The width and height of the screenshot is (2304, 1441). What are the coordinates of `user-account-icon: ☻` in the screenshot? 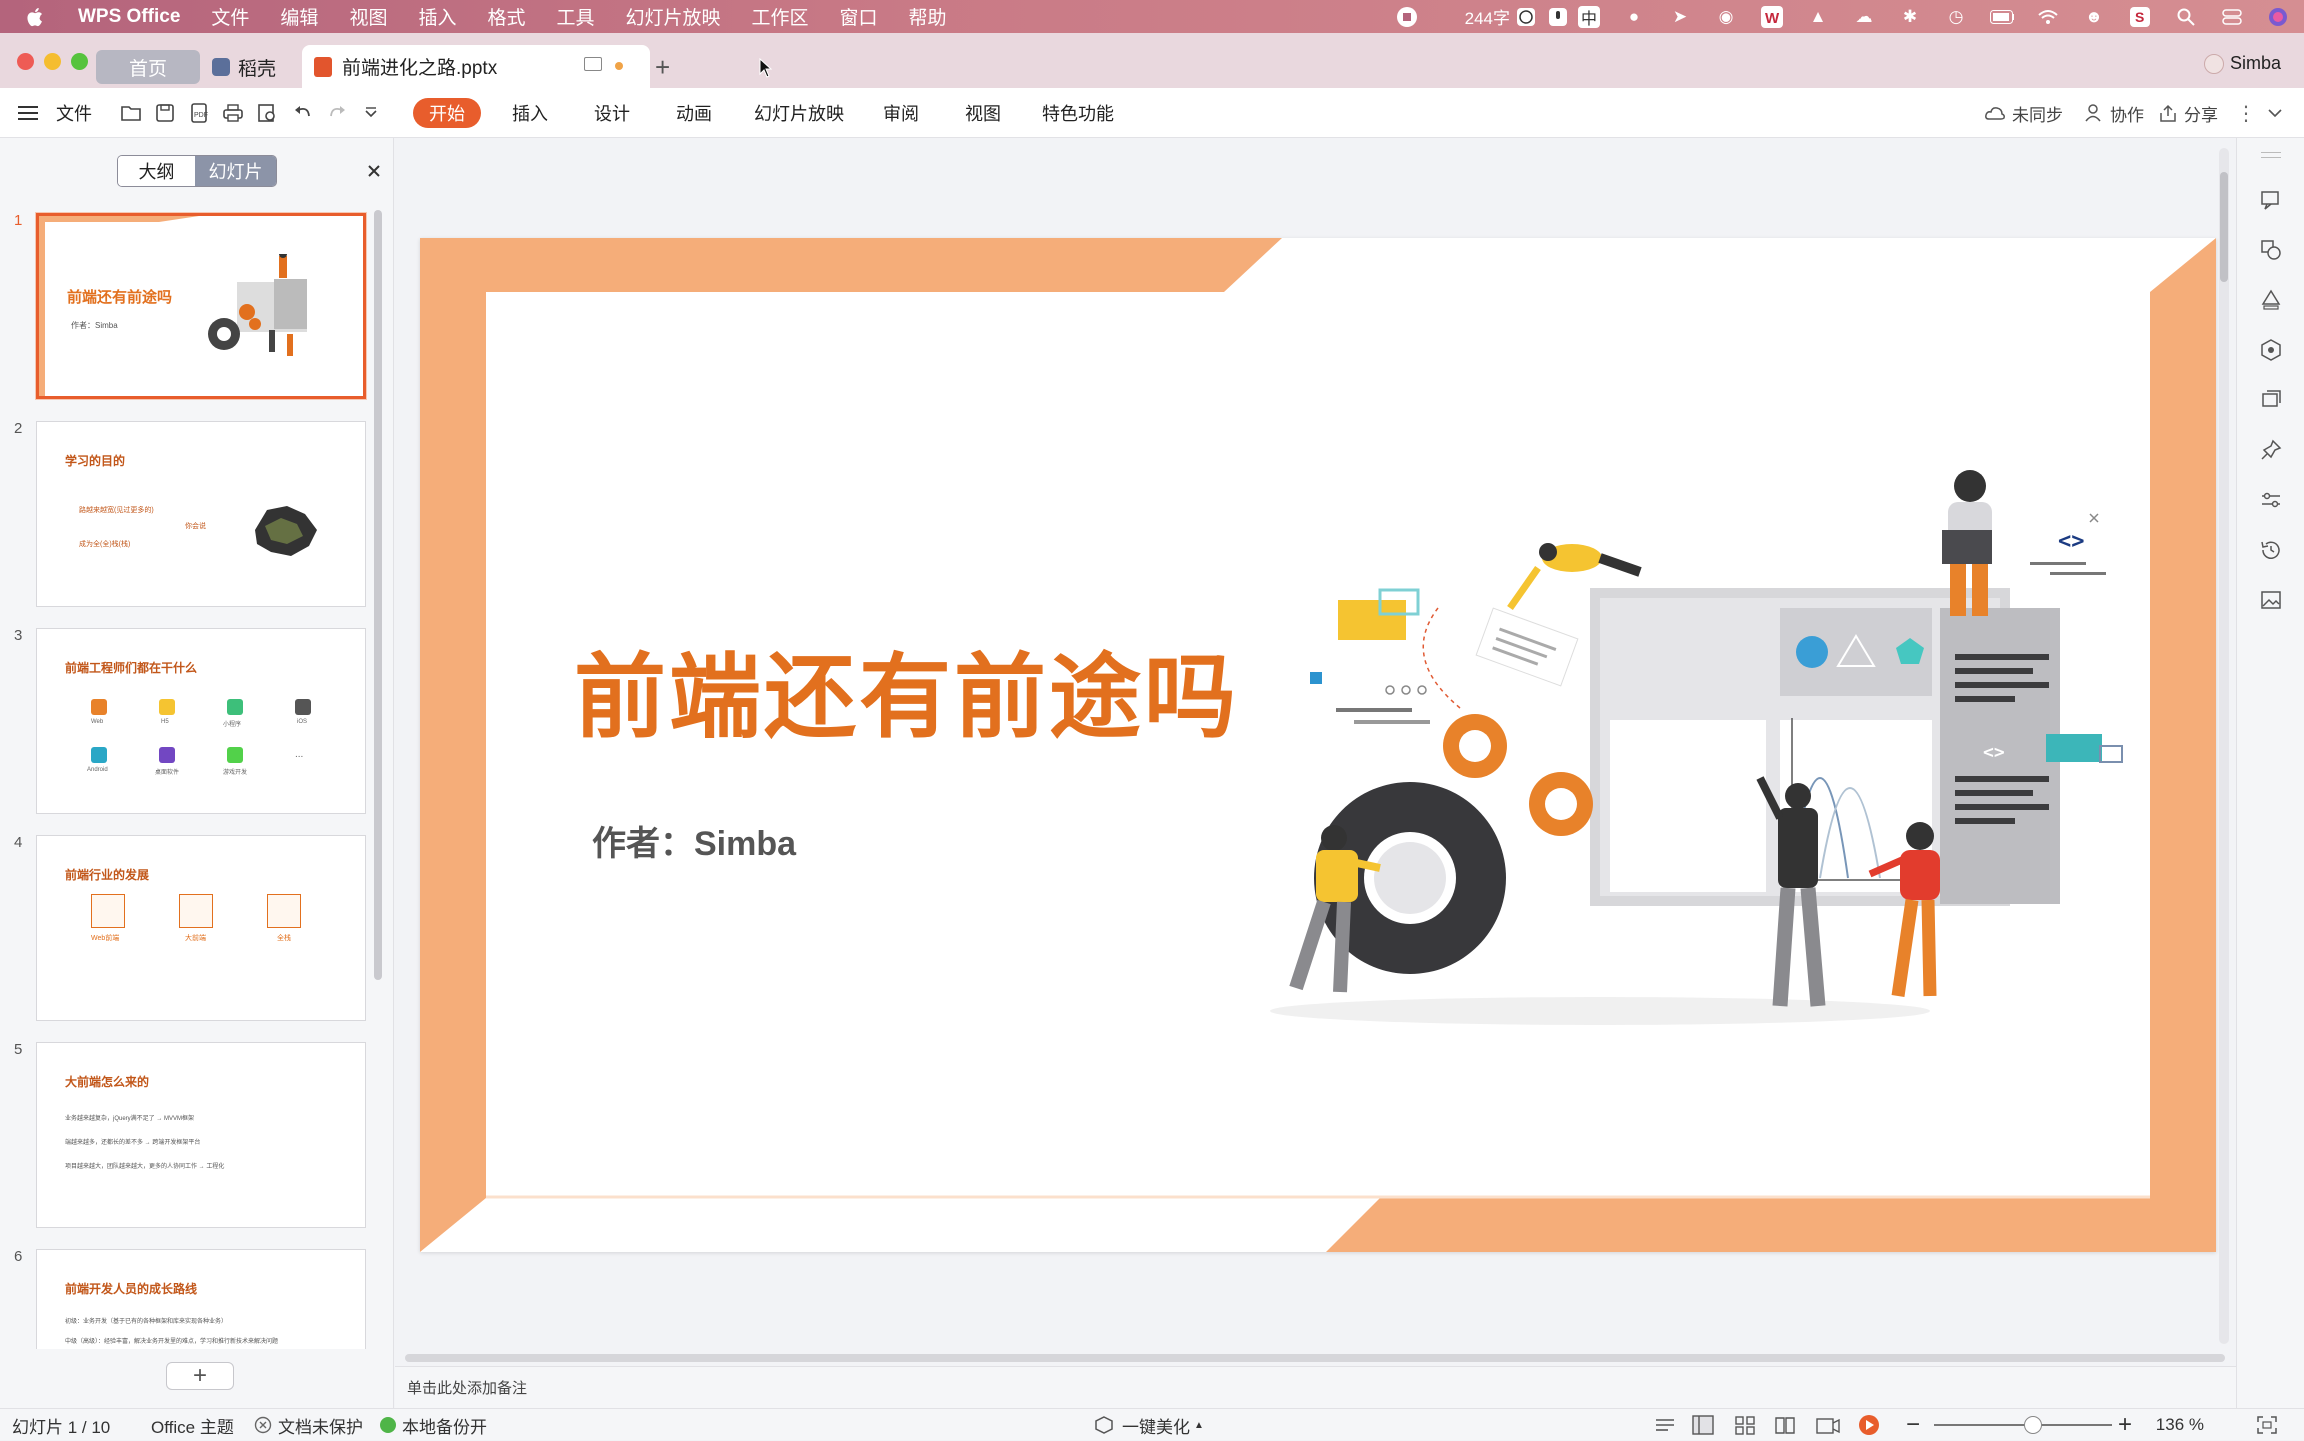 It's located at (2094, 17).